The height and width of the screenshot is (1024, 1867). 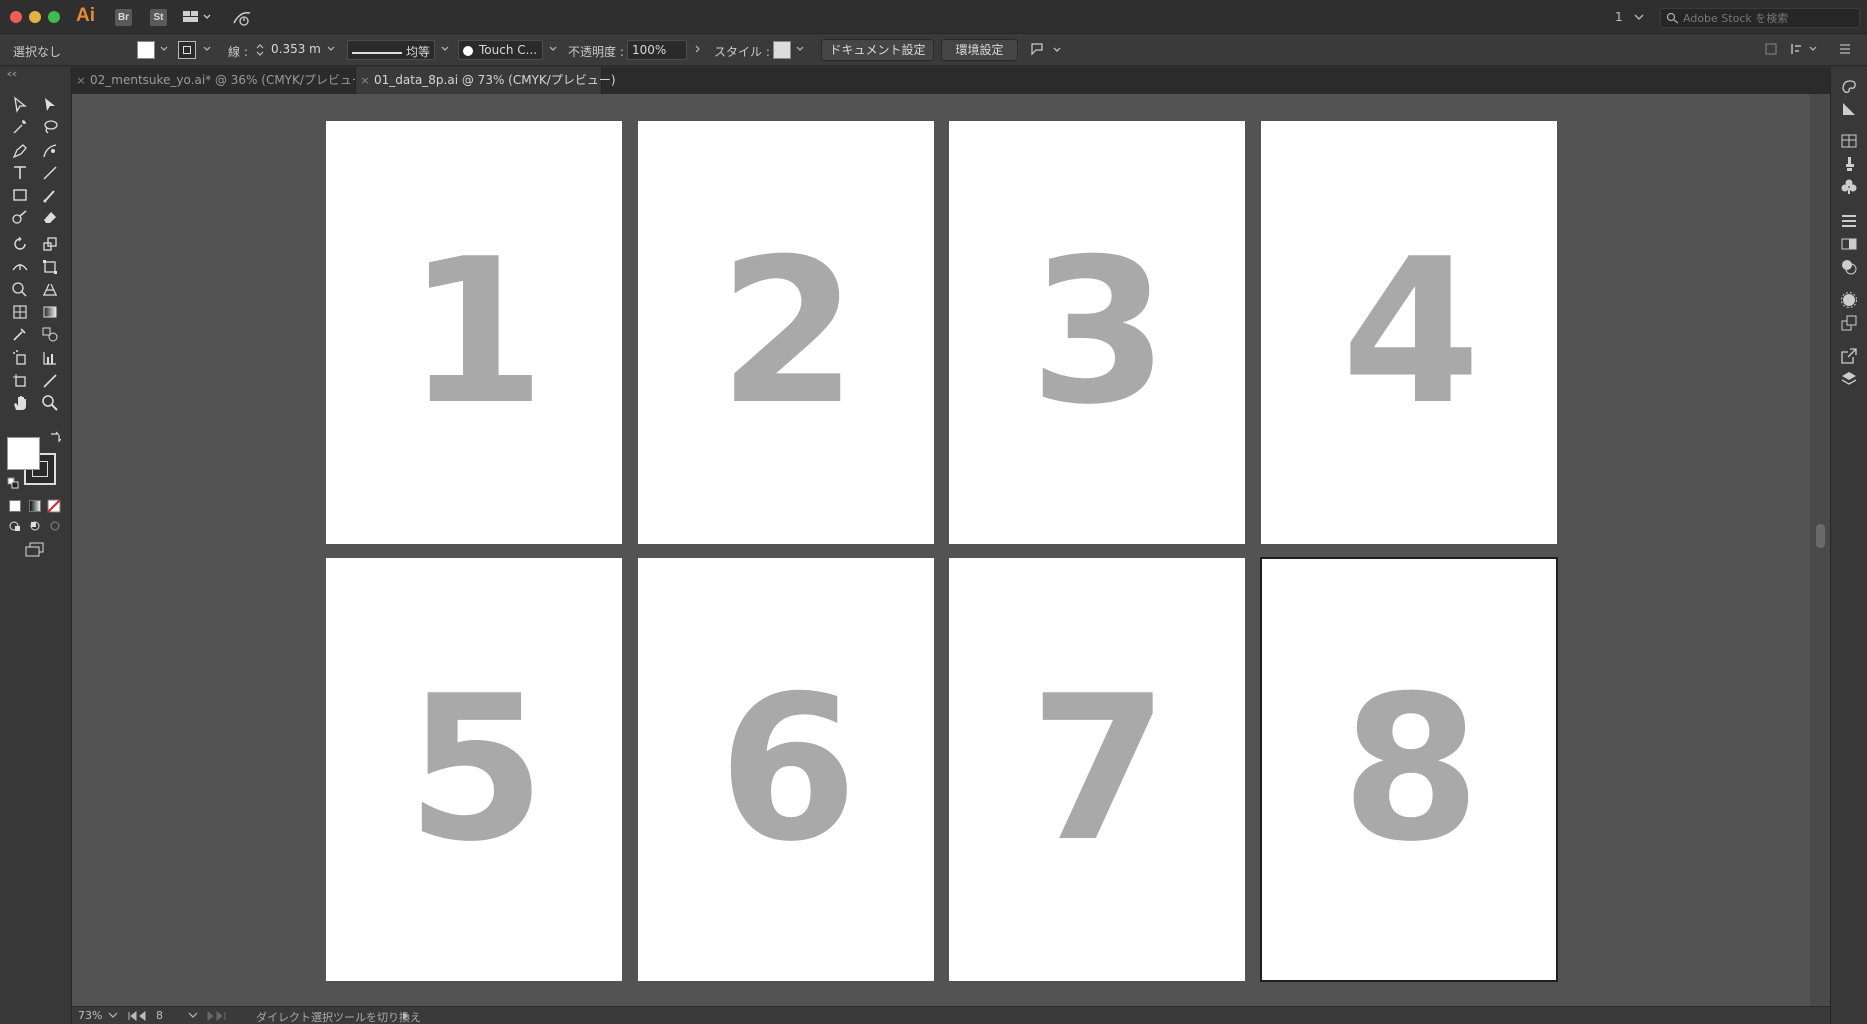 What do you see at coordinates (13, 483) in the screenshot?
I see `default-colors-icon` at bounding box center [13, 483].